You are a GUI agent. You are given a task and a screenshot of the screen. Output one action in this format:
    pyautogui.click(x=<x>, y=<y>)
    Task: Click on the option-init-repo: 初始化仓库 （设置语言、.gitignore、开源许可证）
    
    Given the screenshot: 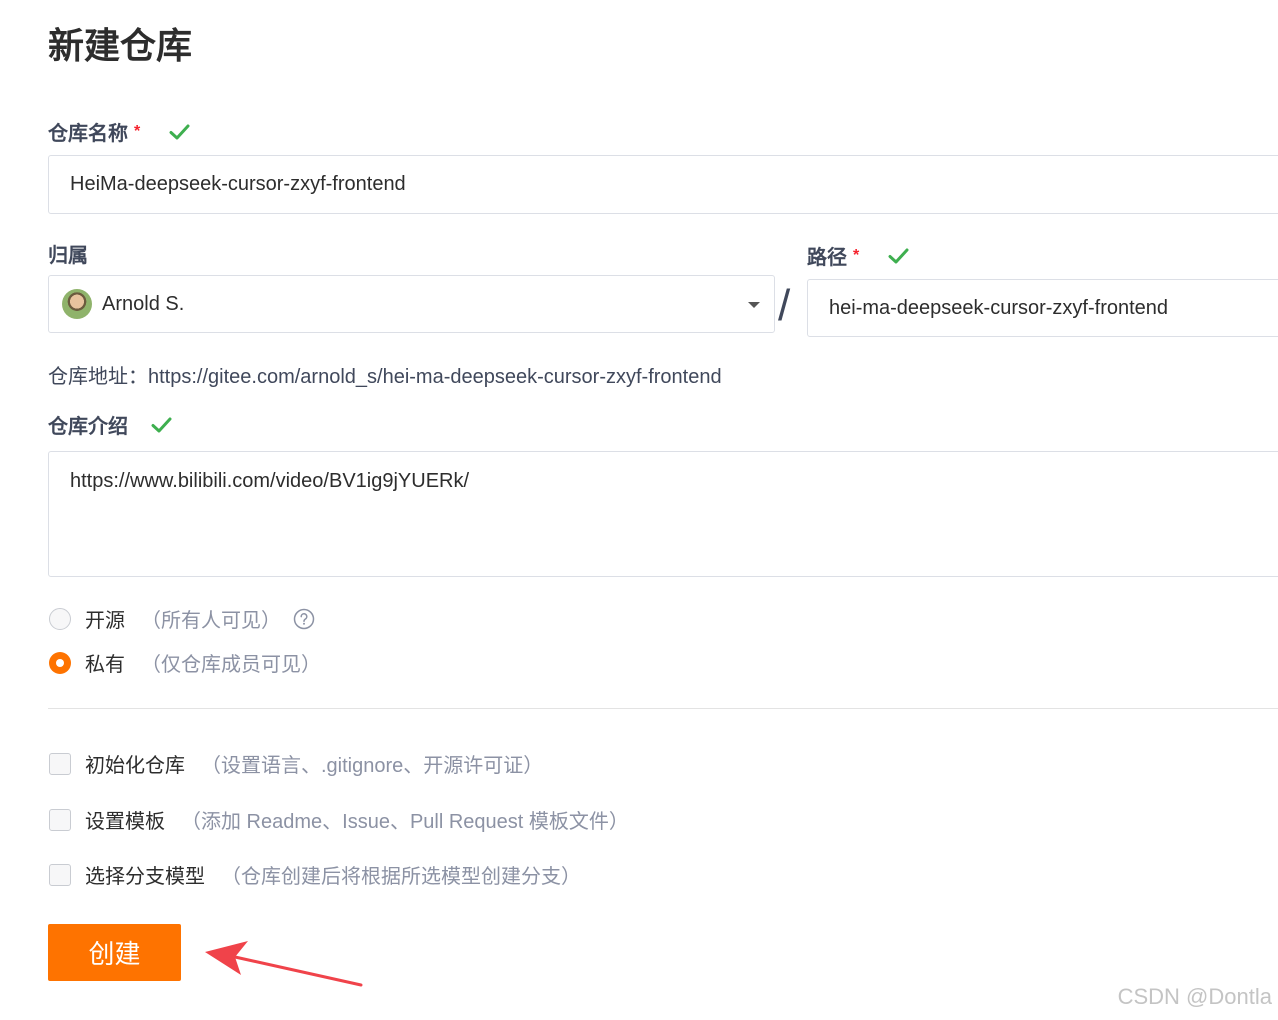 What is the action you would take?
    pyautogui.click(x=296, y=763)
    